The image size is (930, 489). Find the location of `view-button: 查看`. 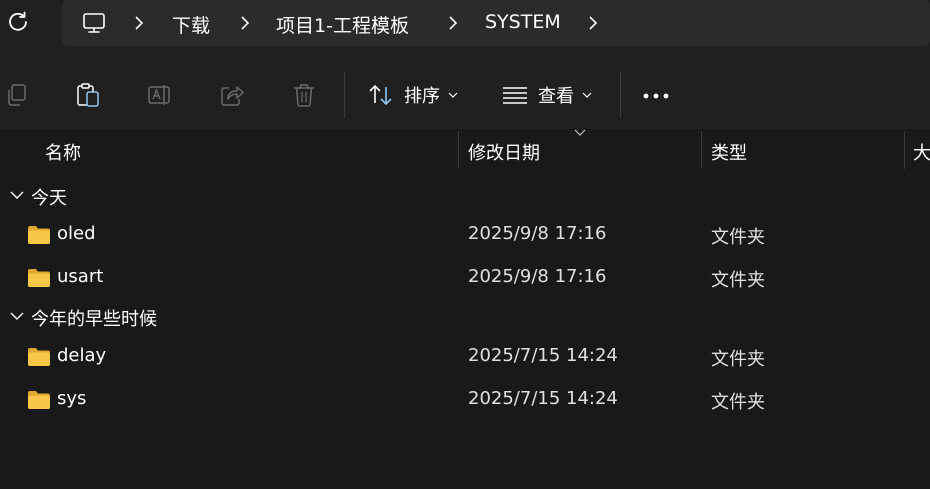

view-button: 查看 is located at coordinates (547, 95).